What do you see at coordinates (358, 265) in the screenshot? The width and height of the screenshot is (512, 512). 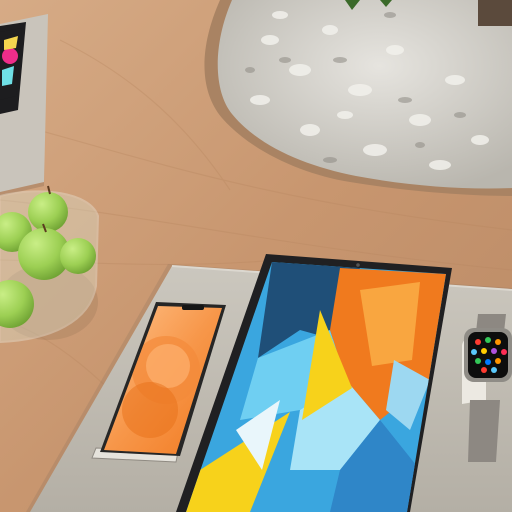 I see `tablet-camera` at bounding box center [358, 265].